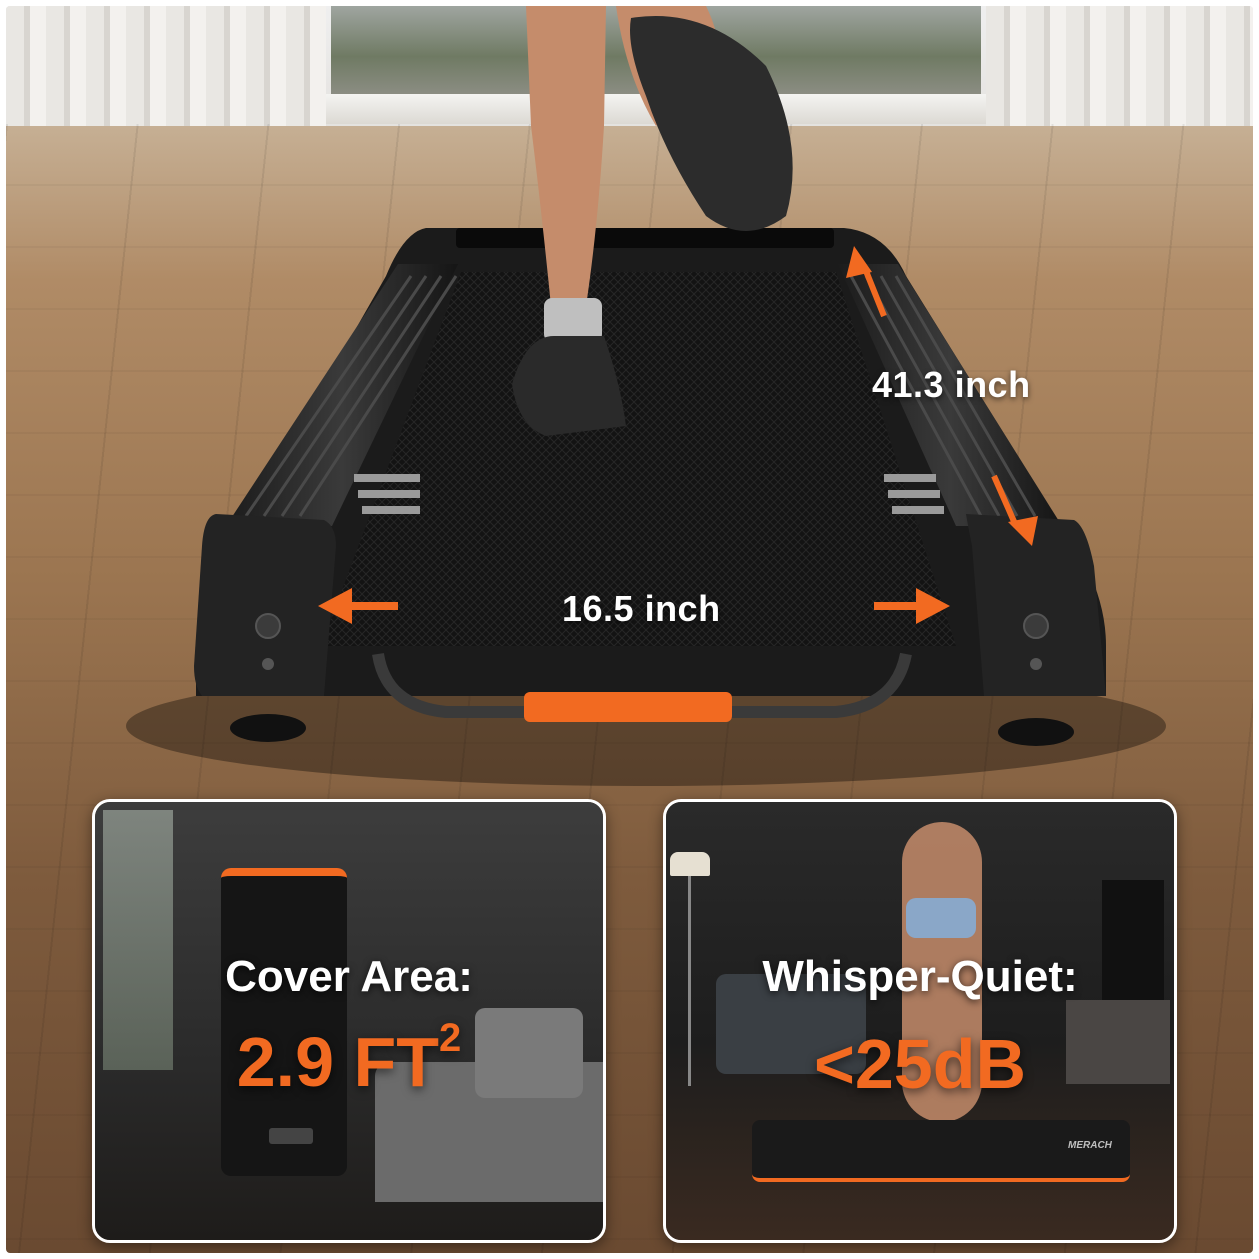 The image size is (1259, 1259). I want to click on console-display, so click(645, 238).